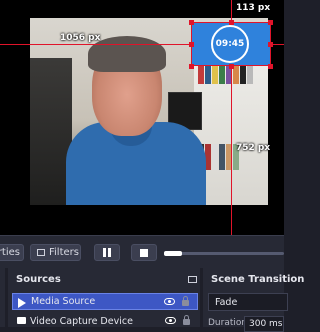 This screenshot has height=332, width=320. What do you see at coordinates (258, 279) in the screenshot?
I see `scene-transitions-title: Scene Transition` at bounding box center [258, 279].